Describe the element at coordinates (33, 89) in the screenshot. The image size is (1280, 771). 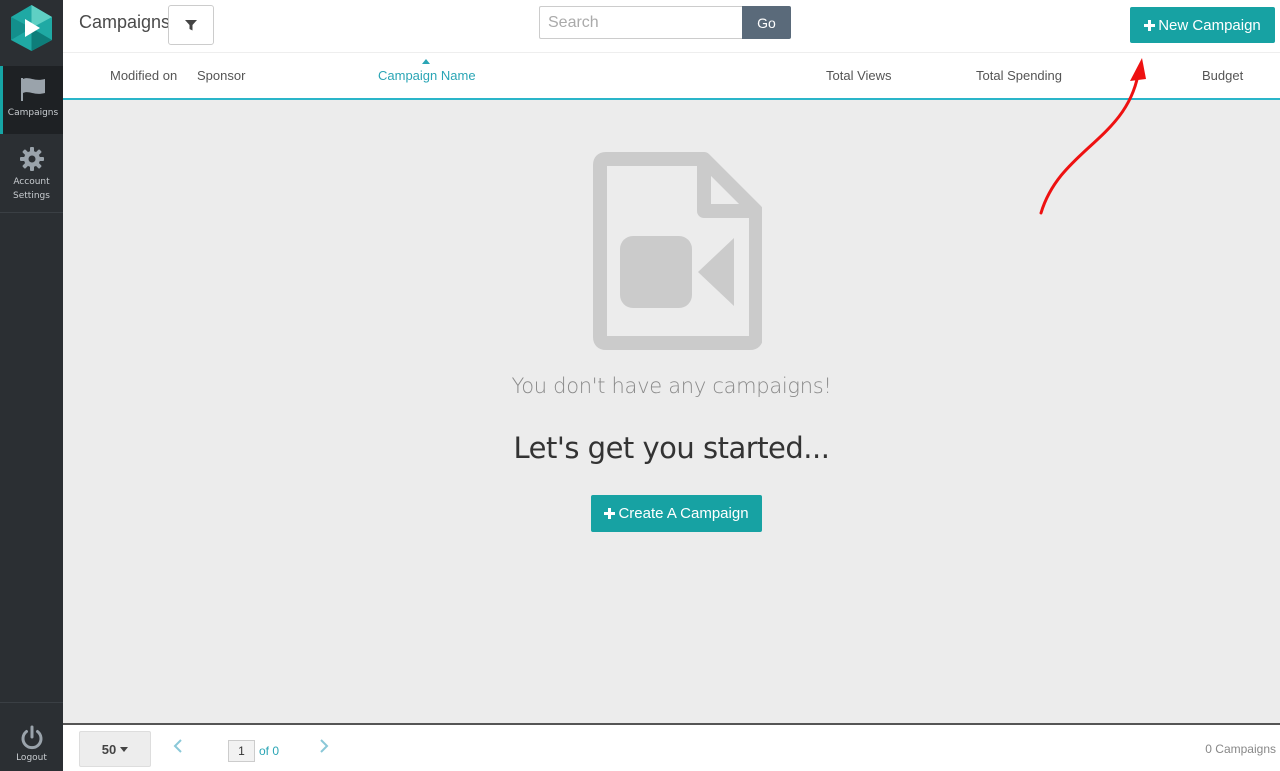
I see `flag-icon` at that location.